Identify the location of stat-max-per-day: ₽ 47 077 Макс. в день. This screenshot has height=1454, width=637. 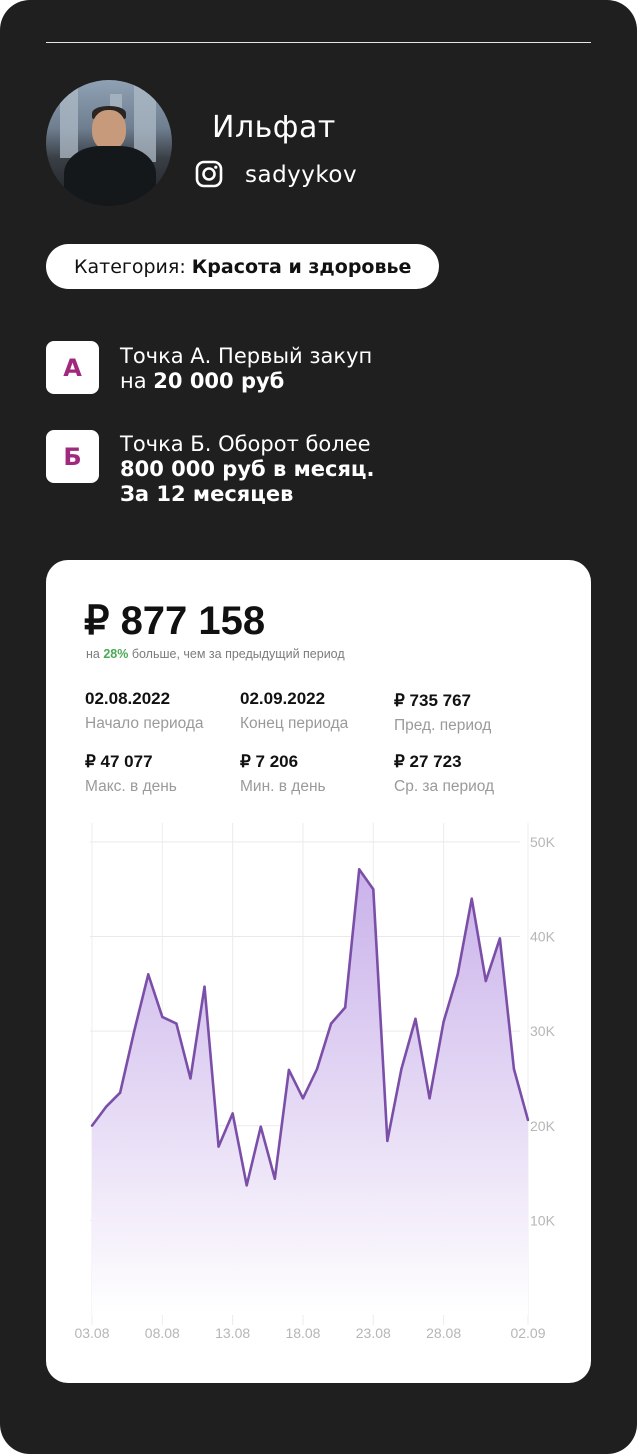
(131, 774).